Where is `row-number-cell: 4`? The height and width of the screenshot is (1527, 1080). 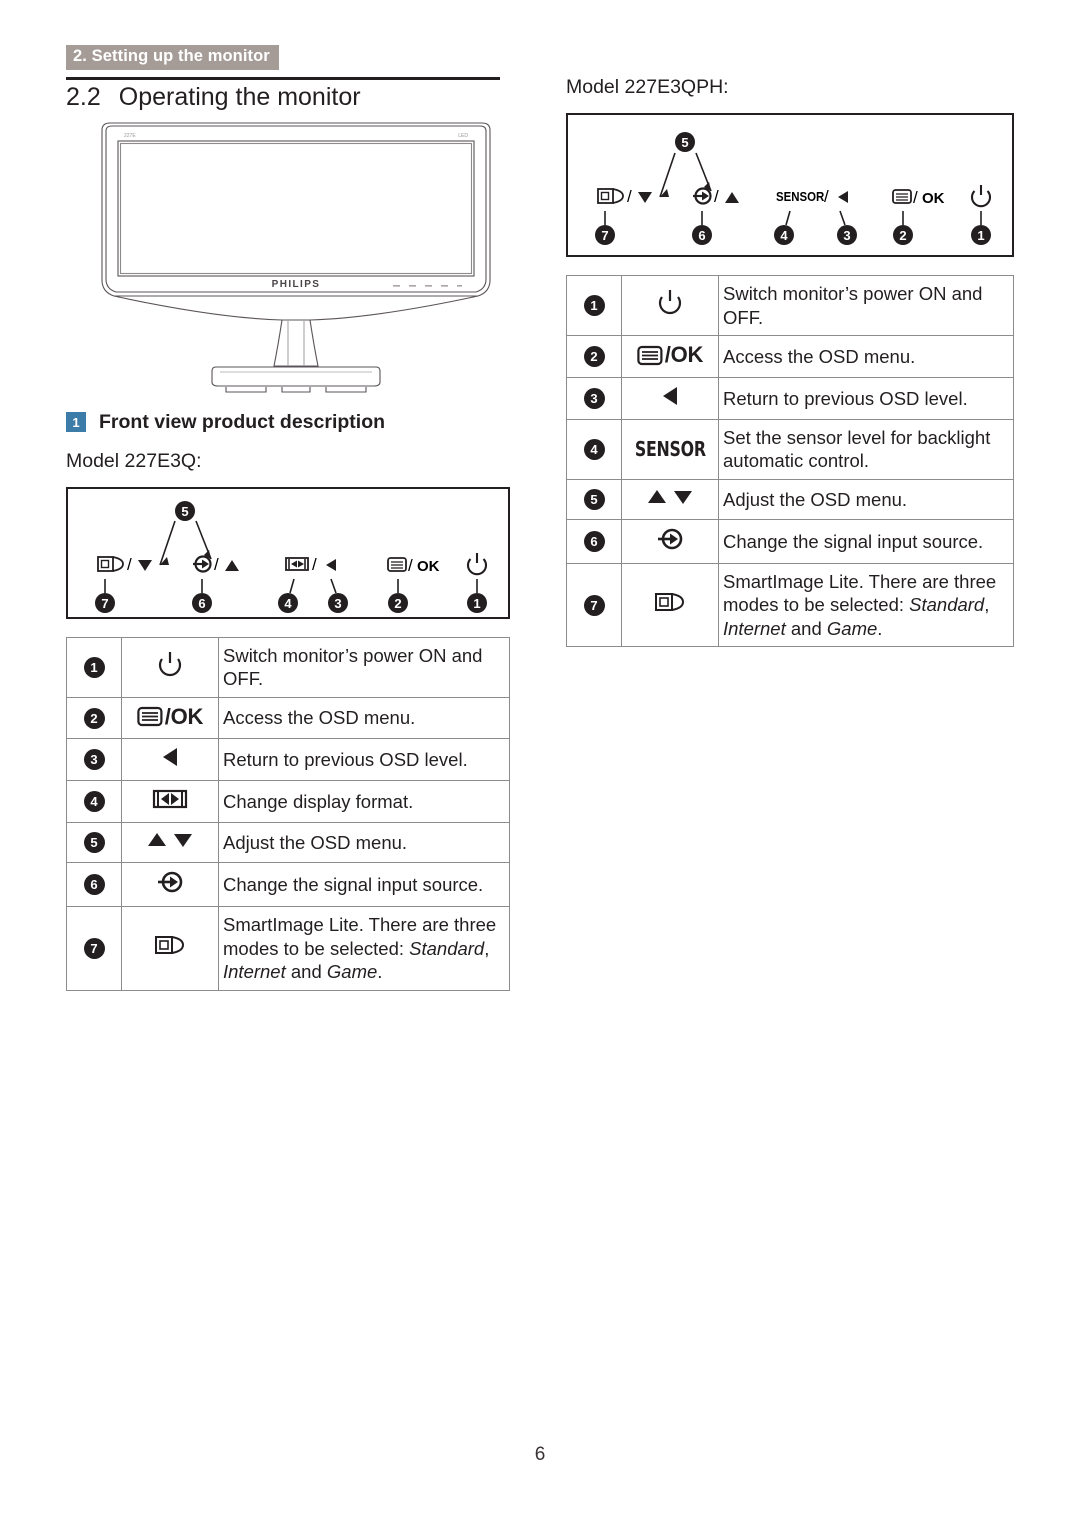 row-number-cell: 4 is located at coordinates (94, 802).